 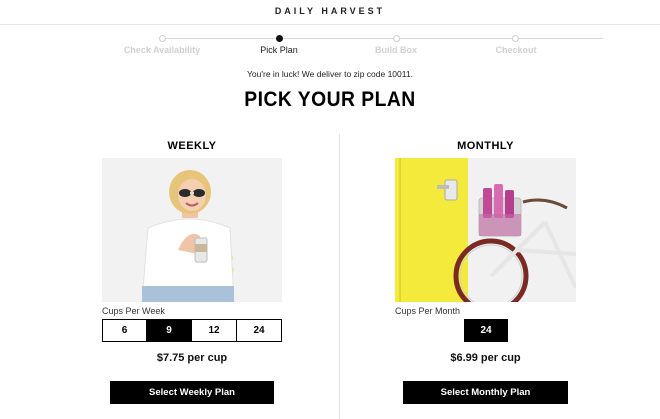 What do you see at coordinates (214, 330) in the screenshot?
I see `weekly-option-12: 12` at bounding box center [214, 330].